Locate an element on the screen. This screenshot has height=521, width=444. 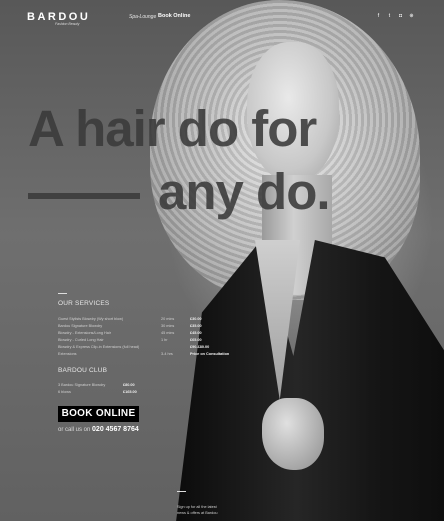
service-duration: 1 hr is located at coordinates (164, 340).